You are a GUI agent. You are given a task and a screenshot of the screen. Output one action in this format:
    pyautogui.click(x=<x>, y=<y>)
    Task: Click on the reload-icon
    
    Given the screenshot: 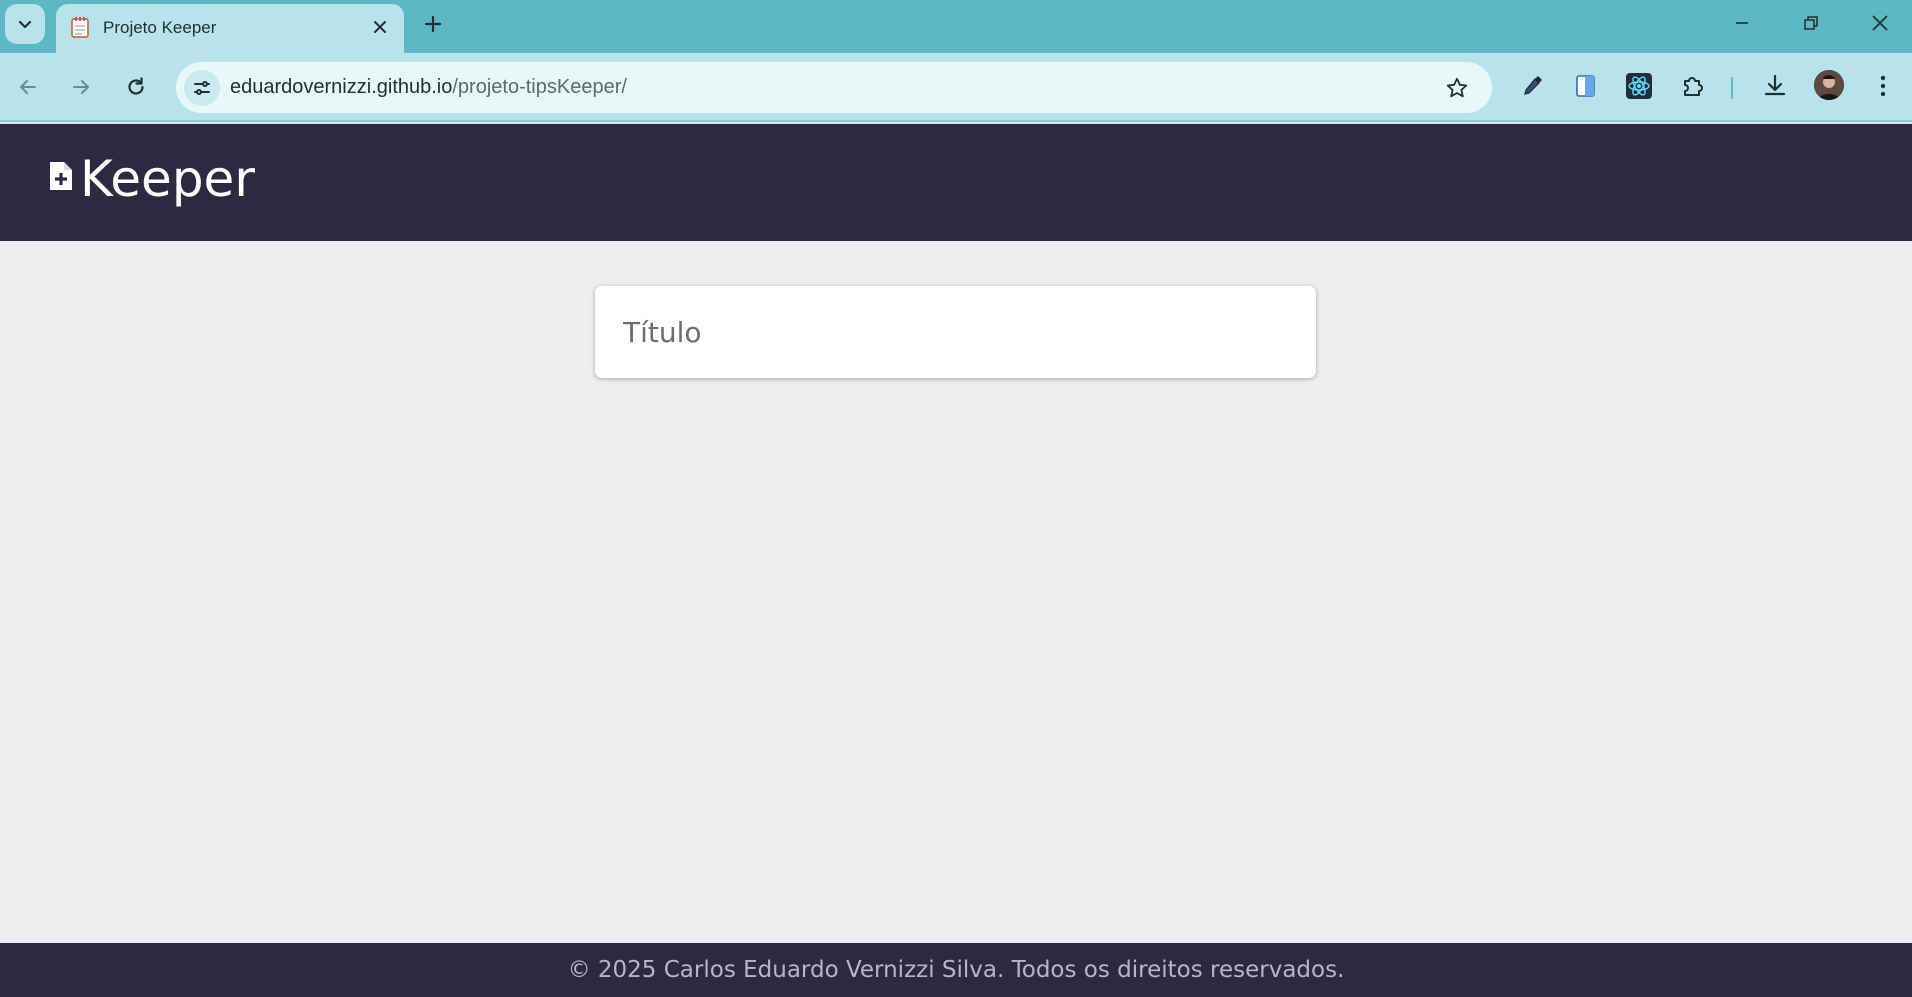 What is the action you would take?
    pyautogui.click(x=136, y=86)
    